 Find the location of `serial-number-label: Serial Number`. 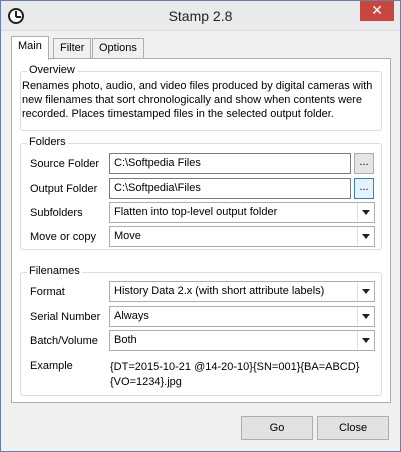

serial-number-label: Serial Number is located at coordinates (65, 317).